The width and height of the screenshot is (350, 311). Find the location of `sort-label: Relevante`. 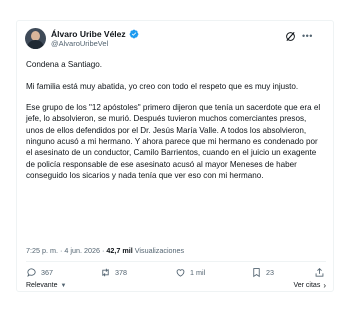

sort-label: Relevante is located at coordinates (42, 285).